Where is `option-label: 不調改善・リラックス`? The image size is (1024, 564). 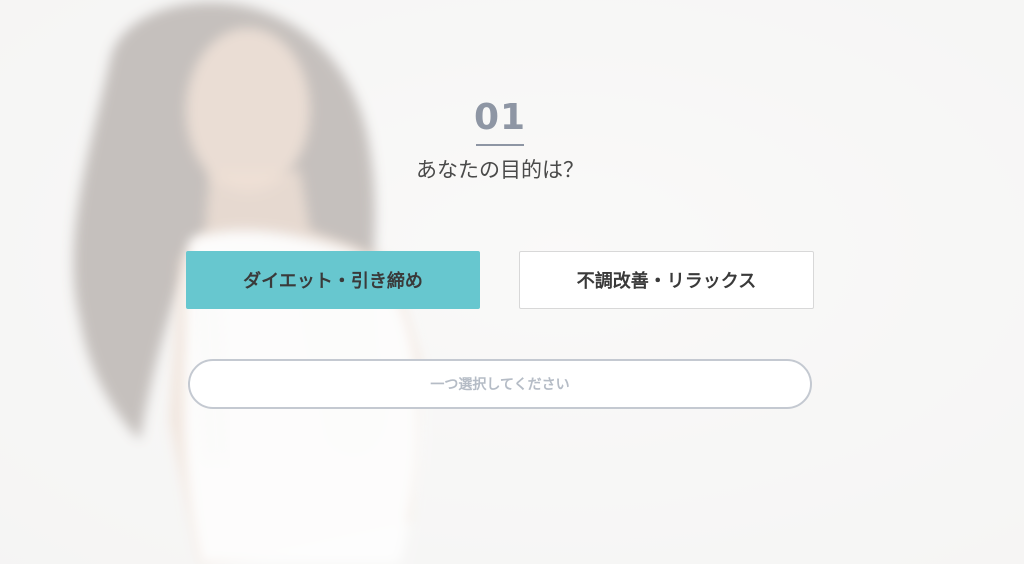 option-label: 不調改善・リラックス is located at coordinates (666, 281).